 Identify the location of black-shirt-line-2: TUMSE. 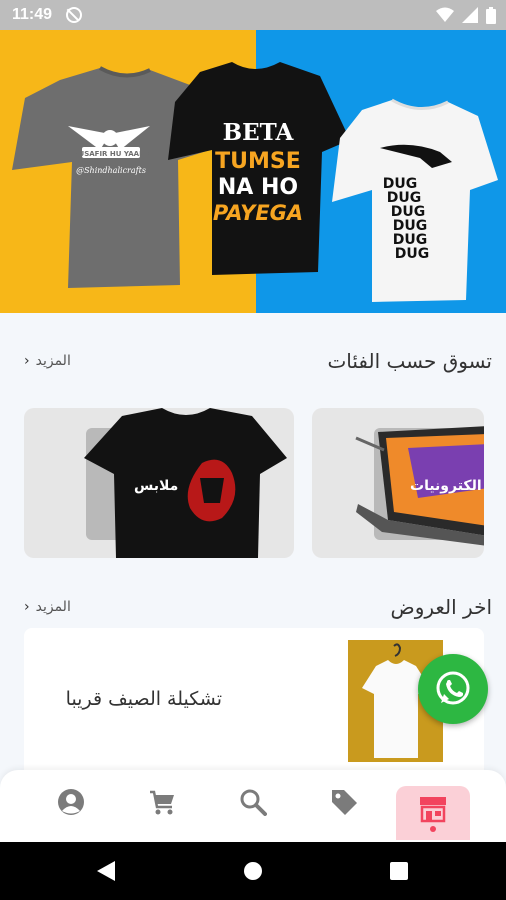
(258, 161).